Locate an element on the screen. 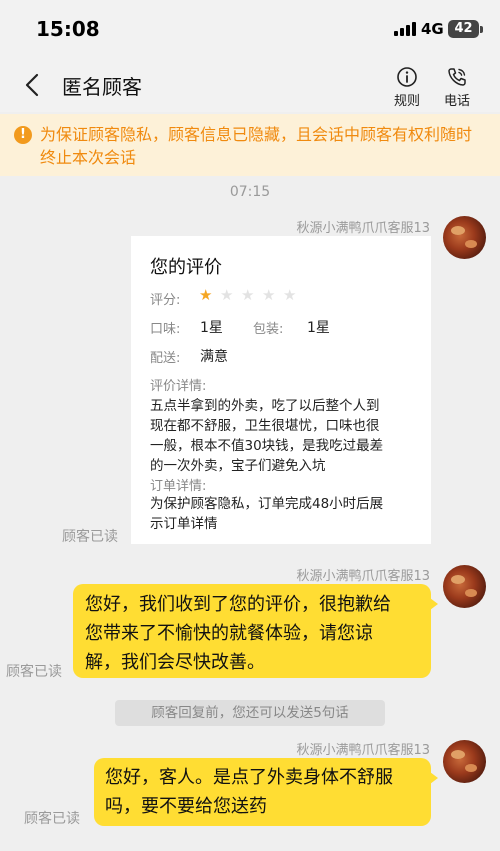 Image resolution: width=500 pixels, height=851 pixels. detail-label: 评价详情: is located at coordinates (178, 386).